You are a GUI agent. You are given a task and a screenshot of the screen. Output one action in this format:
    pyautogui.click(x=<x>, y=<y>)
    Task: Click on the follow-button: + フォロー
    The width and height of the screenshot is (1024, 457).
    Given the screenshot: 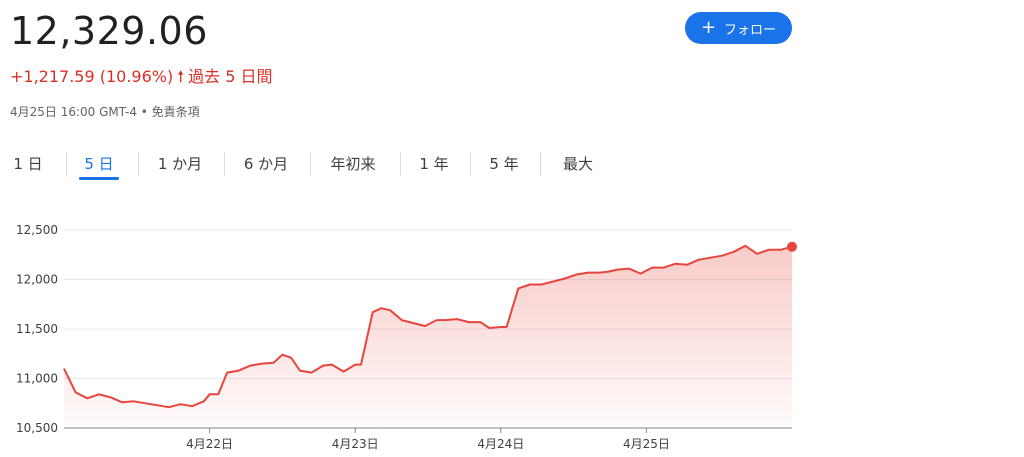 What is the action you would take?
    pyautogui.click(x=738, y=28)
    